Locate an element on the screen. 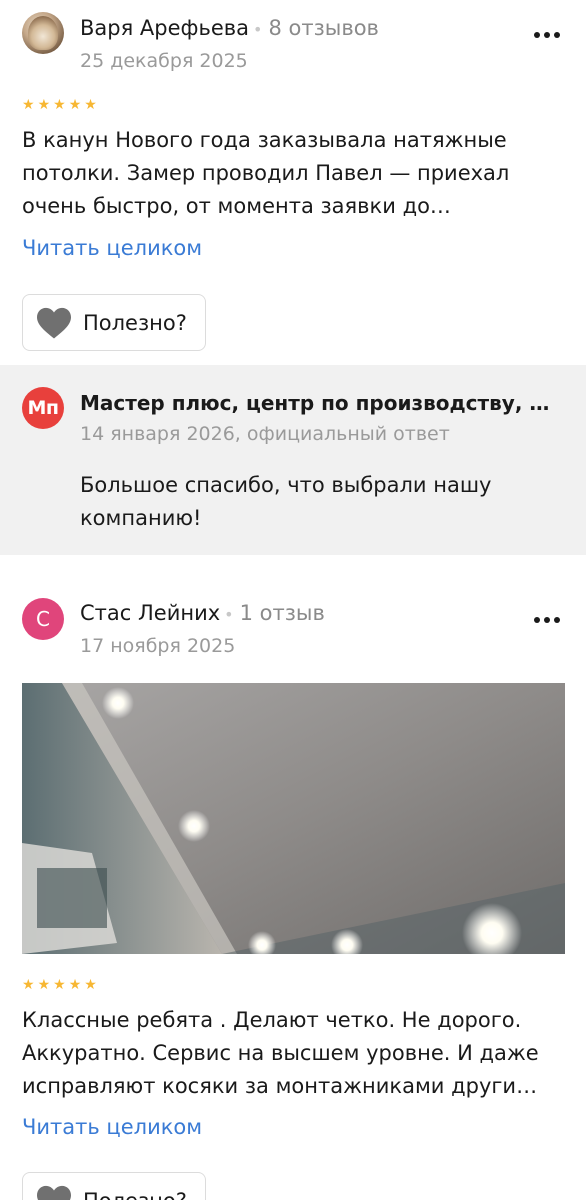 This screenshot has height=1200, width=586. avatar-initial: С is located at coordinates (43, 619).